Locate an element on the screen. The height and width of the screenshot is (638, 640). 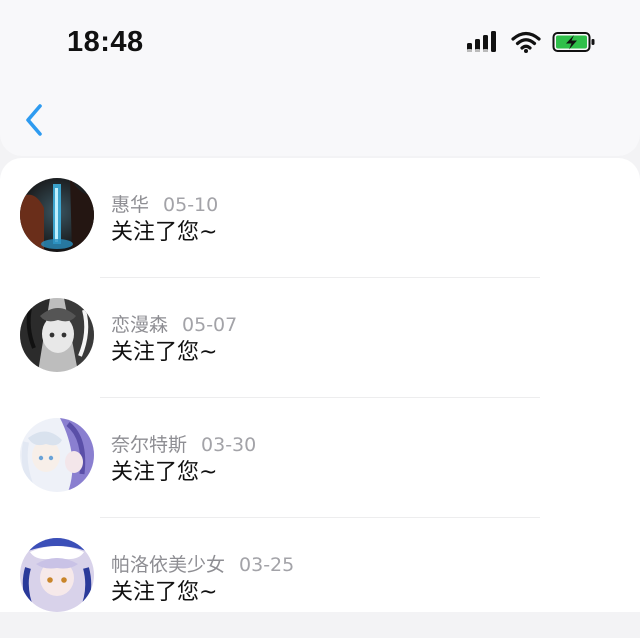
back-button is located at coordinates (38, 120).